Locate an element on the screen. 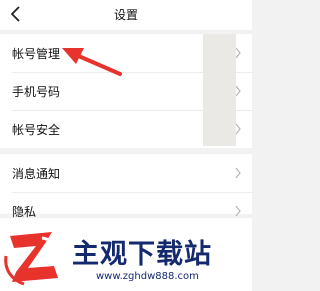 The width and height of the screenshot is (320, 291). page-title: 设置 is located at coordinates (125, 15).